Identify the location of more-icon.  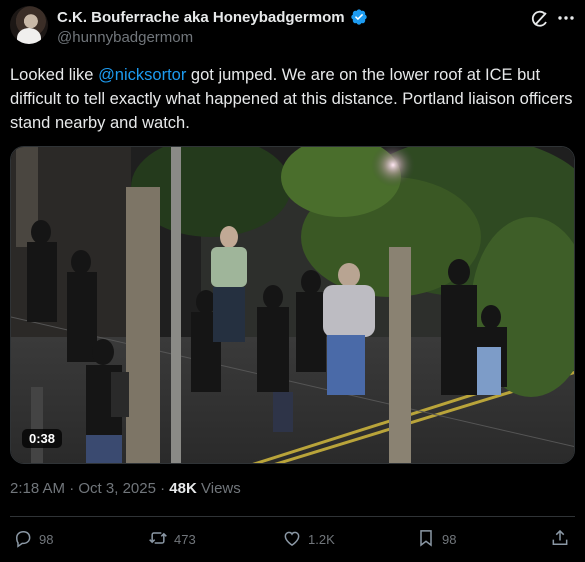
(566, 18).